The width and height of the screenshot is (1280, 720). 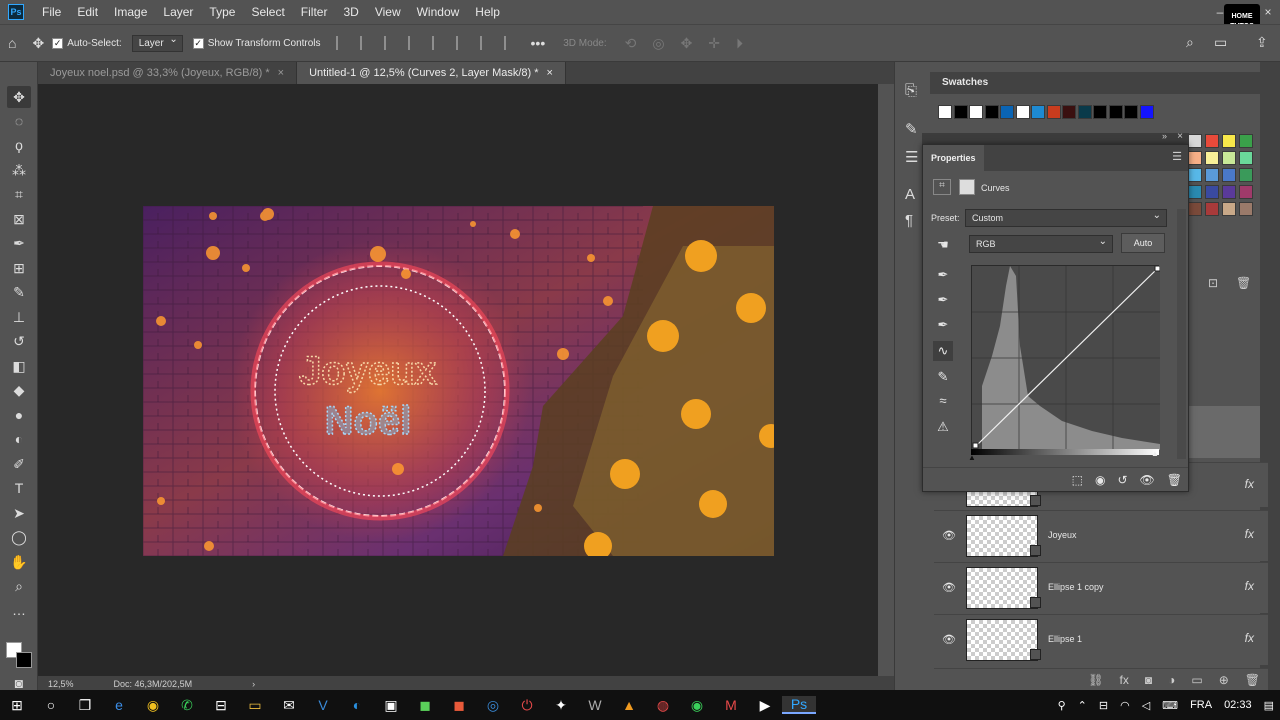 What do you see at coordinates (487, 12) in the screenshot?
I see `menu-help: Help` at bounding box center [487, 12].